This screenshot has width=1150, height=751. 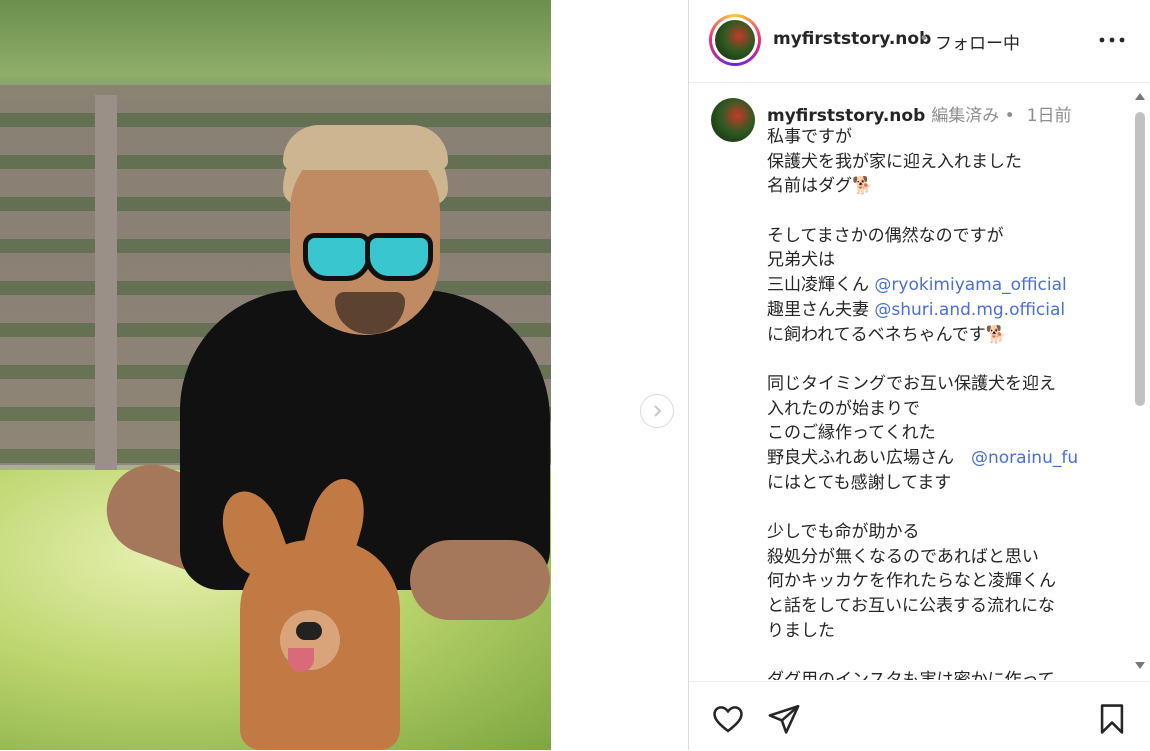 What do you see at coordinates (885, 235) in the screenshot?
I see `caption-line-text: そしてまさかの偶然なのですが` at bounding box center [885, 235].